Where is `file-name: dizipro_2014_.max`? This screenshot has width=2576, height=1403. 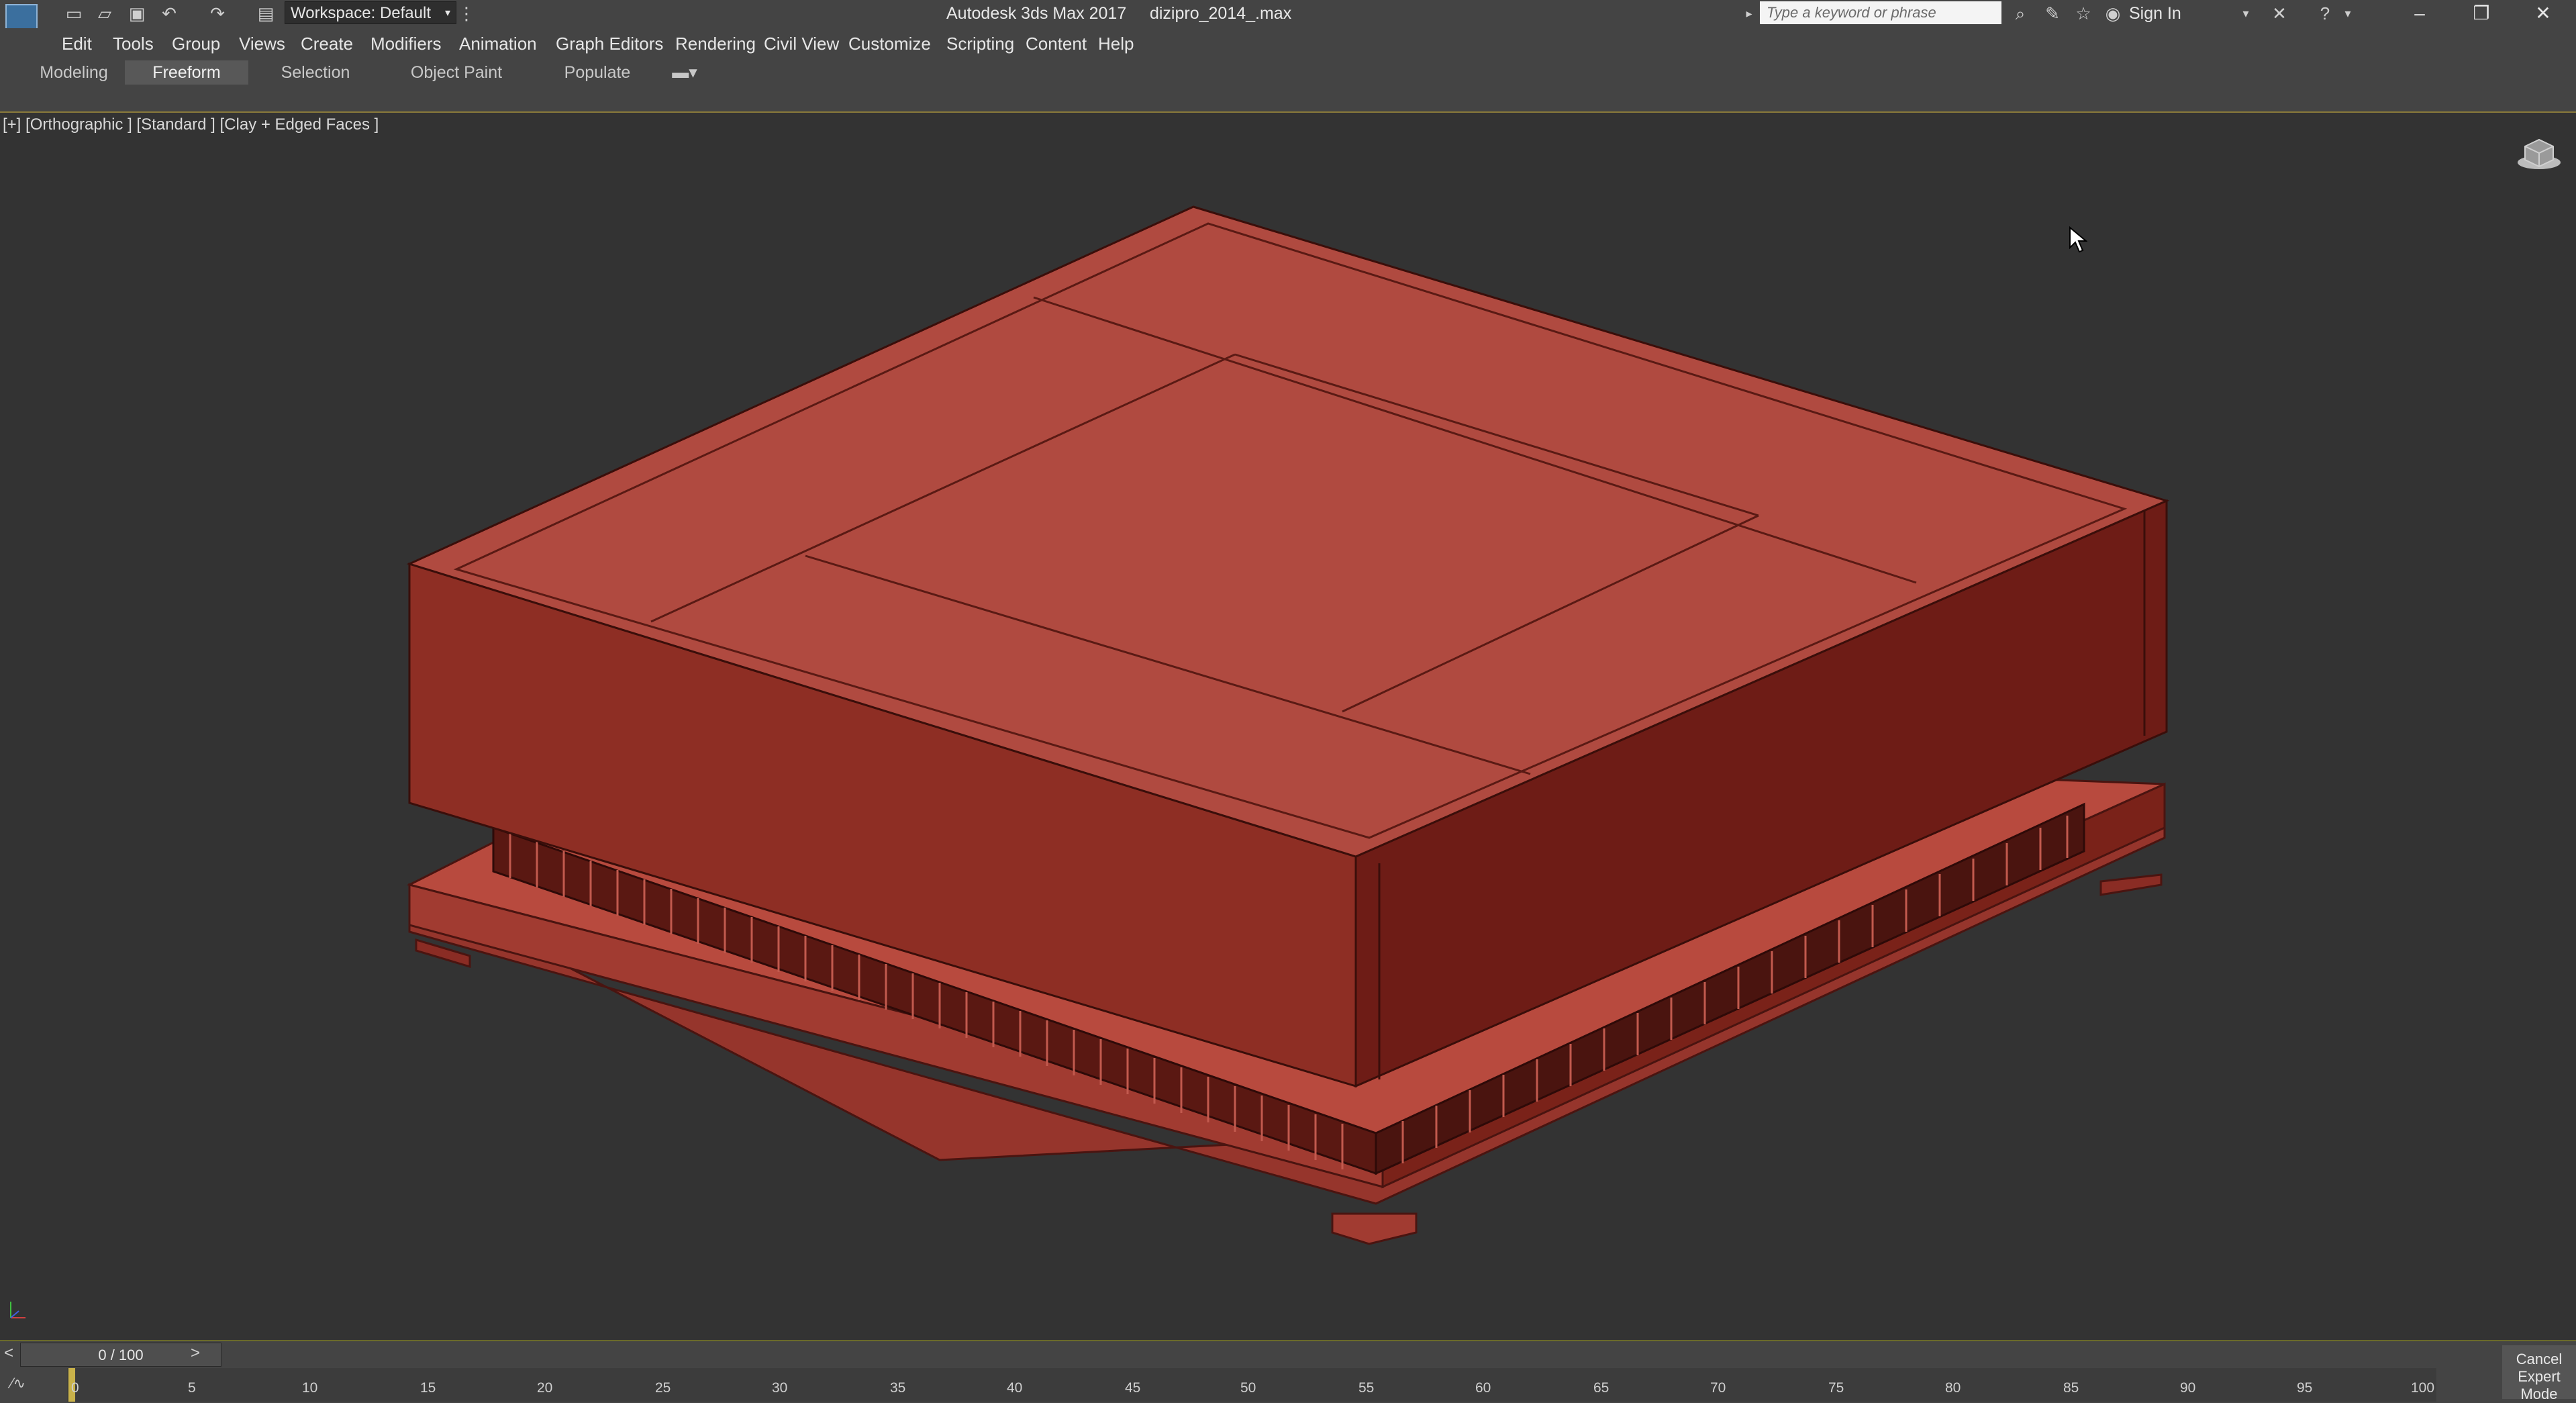
file-name: dizipro_2014_.max is located at coordinates (1220, 14).